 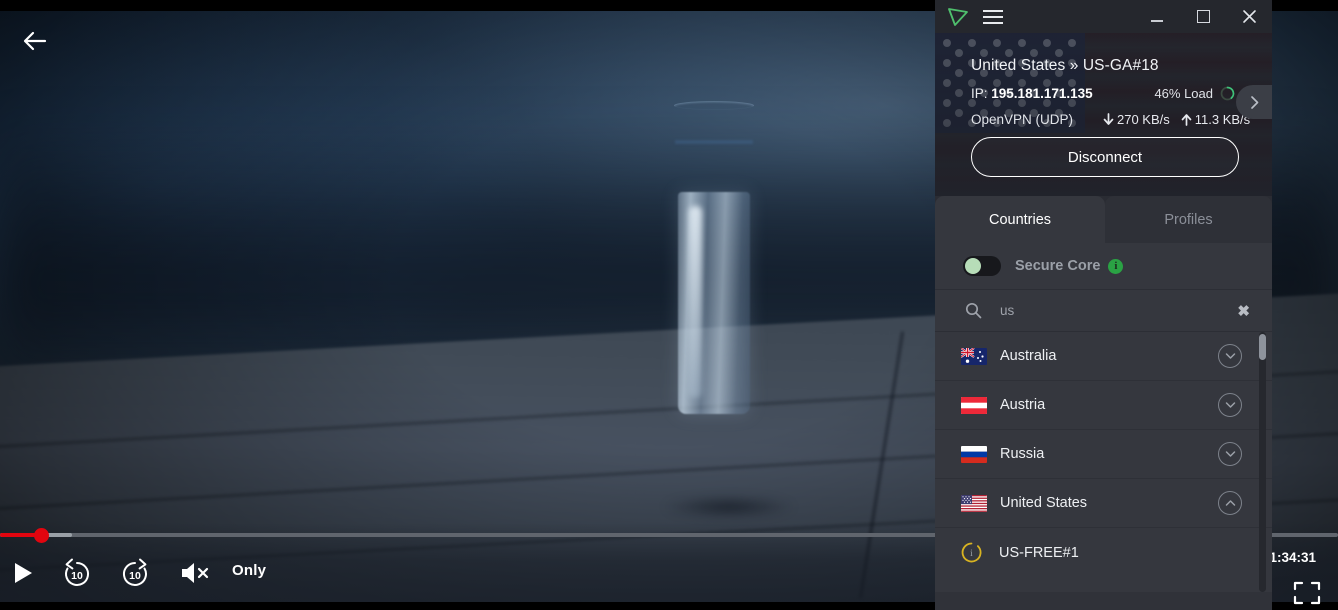 What do you see at coordinates (1143, 119) in the screenshot?
I see `download-speed: 270 KB/s` at bounding box center [1143, 119].